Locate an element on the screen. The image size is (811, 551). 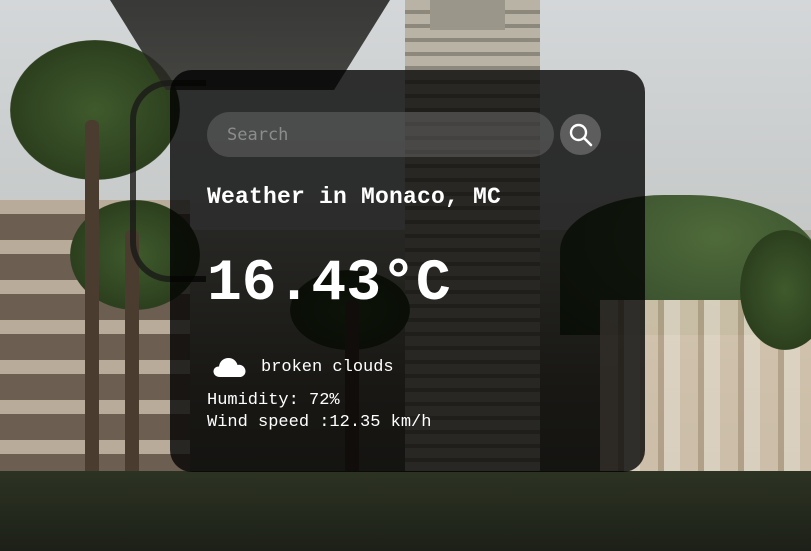
search-icon is located at coordinates (580, 134).